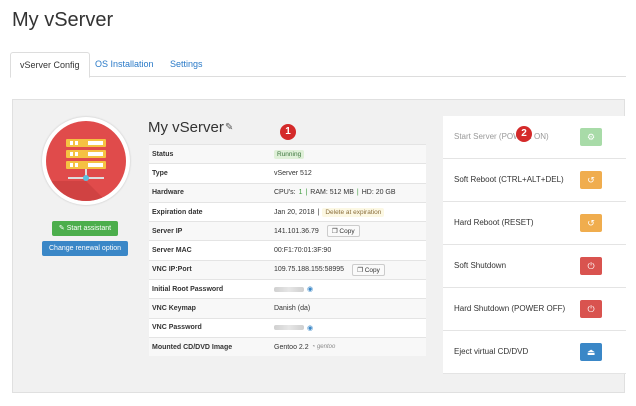 The height and width of the screenshot is (406, 636). I want to click on table-row: Server IP 141.101.36.79 ❐ Copy, so click(287, 231).